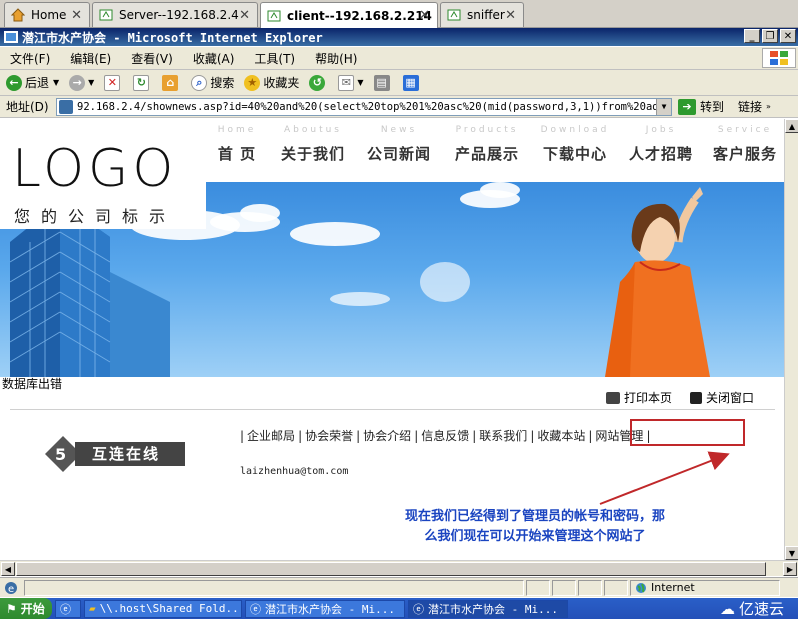 This screenshot has width=798, height=619. Describe the element at coordinates (730, 397) in the screenshot. I see `close-window-link: 关闭窗口` at that location.